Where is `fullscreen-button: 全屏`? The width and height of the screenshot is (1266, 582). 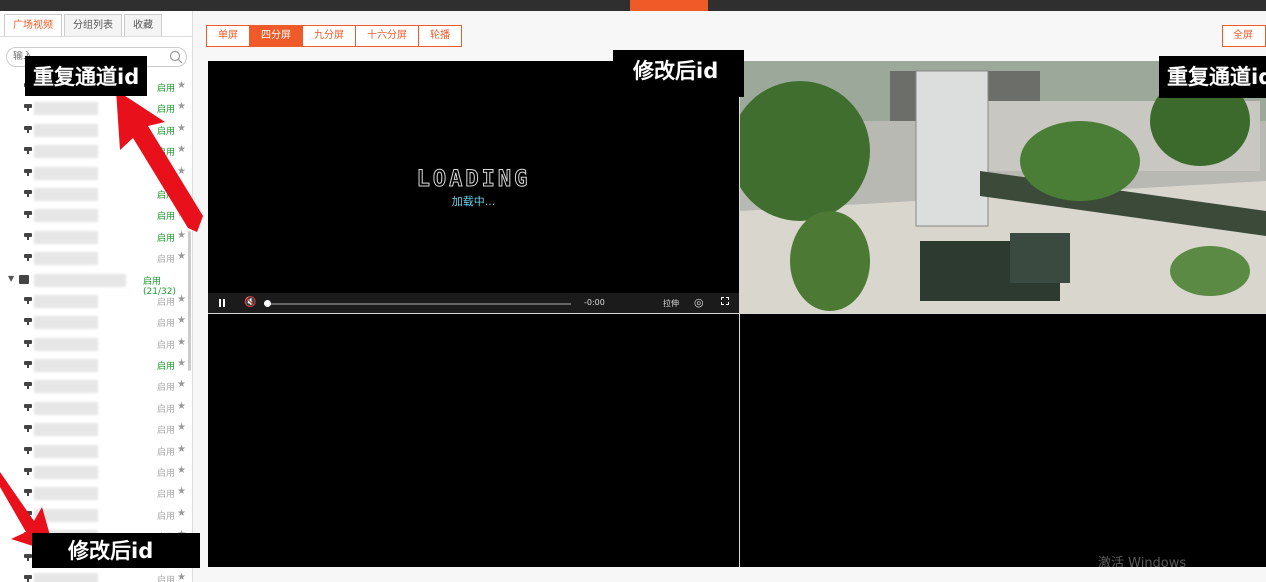 fullscreen-button: 全屏 is located at coordinates (1244, 36).